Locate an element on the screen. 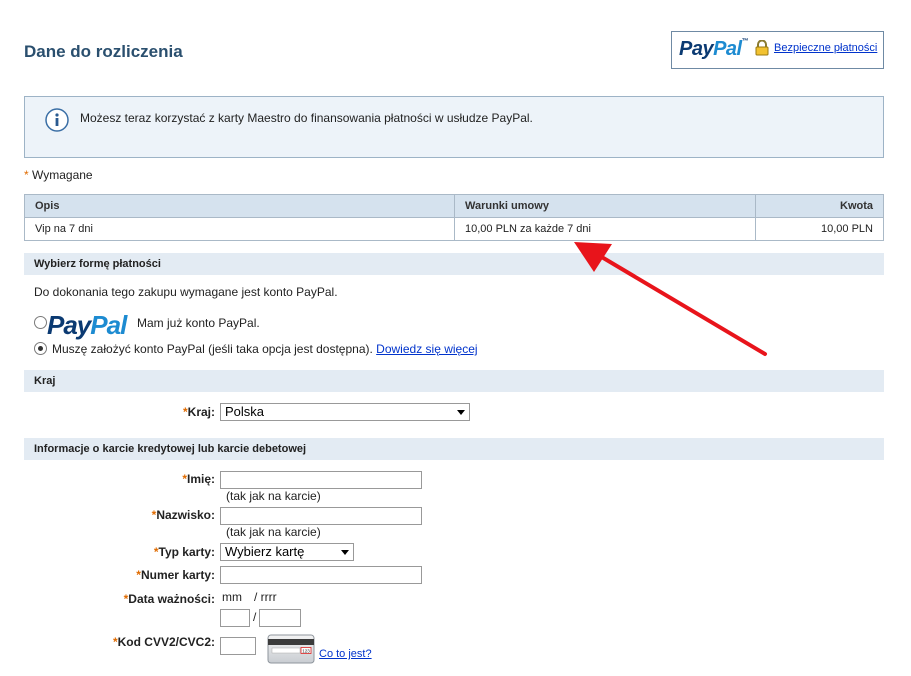  card-number-input is located at coordinates (321, 575).